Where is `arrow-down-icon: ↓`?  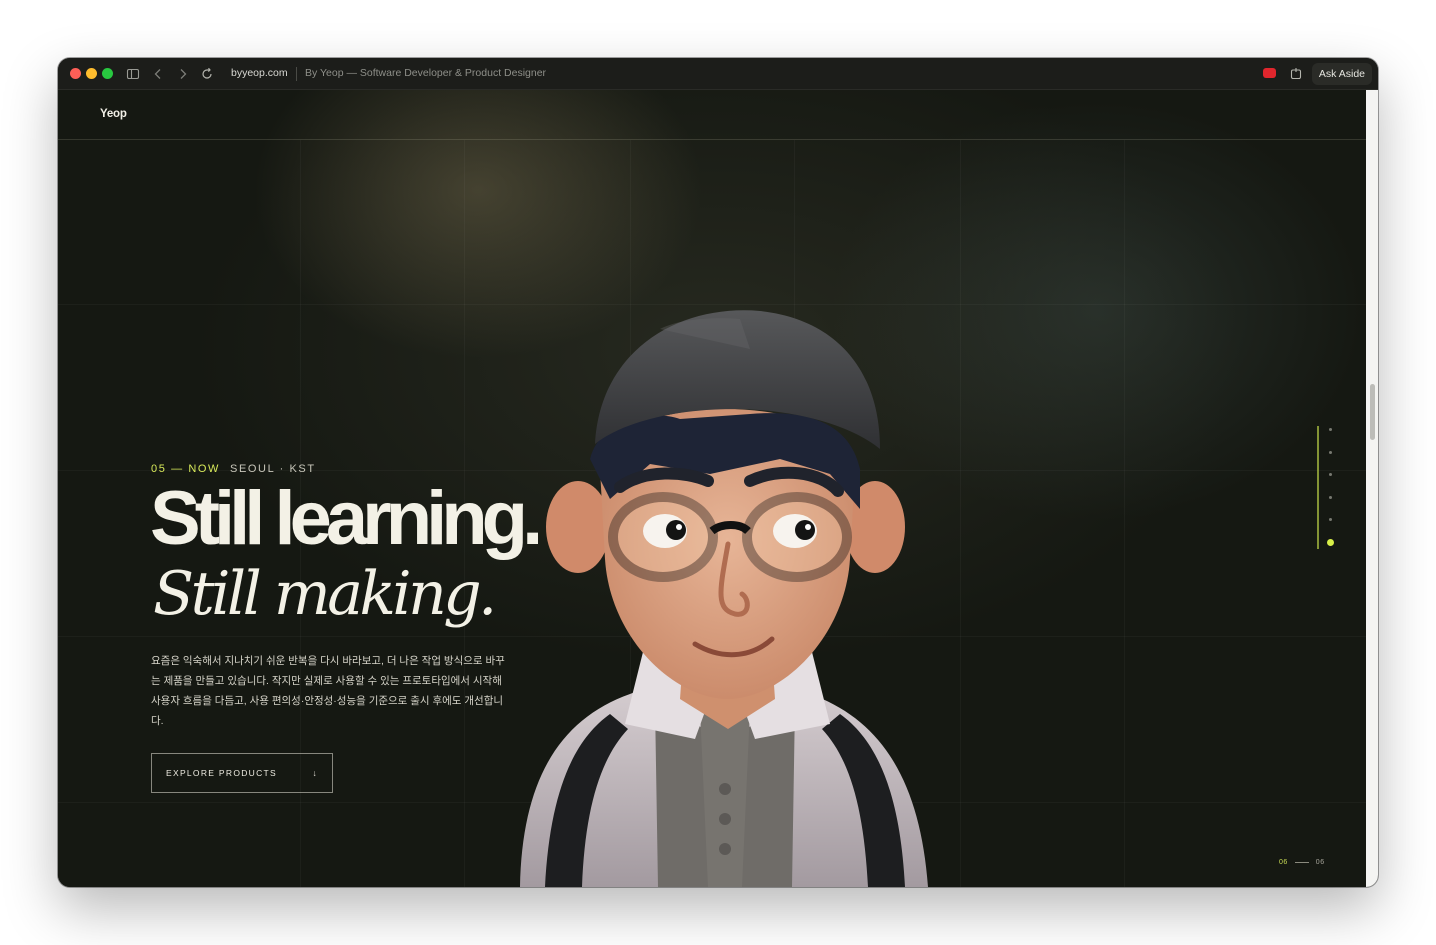
arrow-down-icon: ↓ is located at coordinates (315, 773).